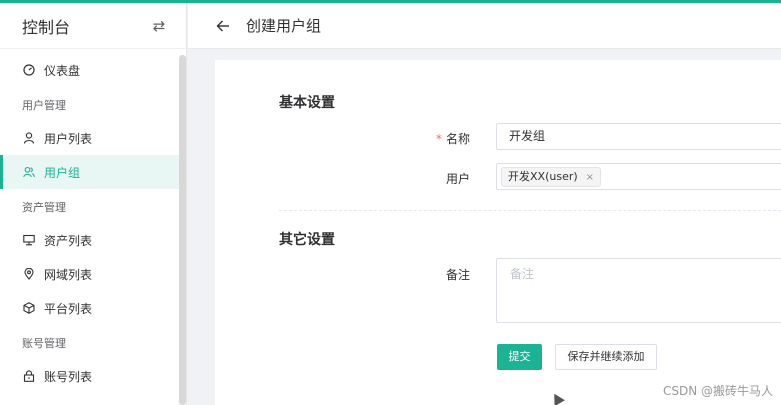  I want to click on sidebar-group-account-management: 账号管理, so click(44, 343).